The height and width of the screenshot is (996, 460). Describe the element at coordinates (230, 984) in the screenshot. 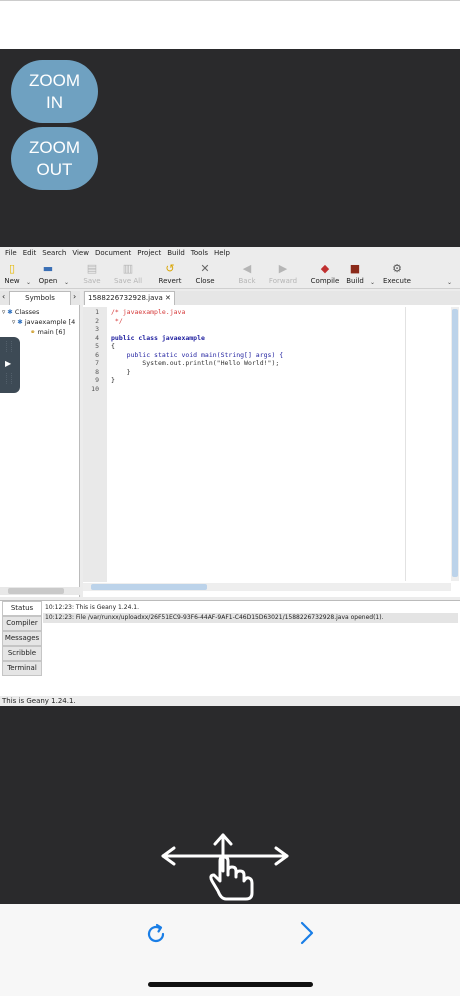

I see `home-indicator` at that location.